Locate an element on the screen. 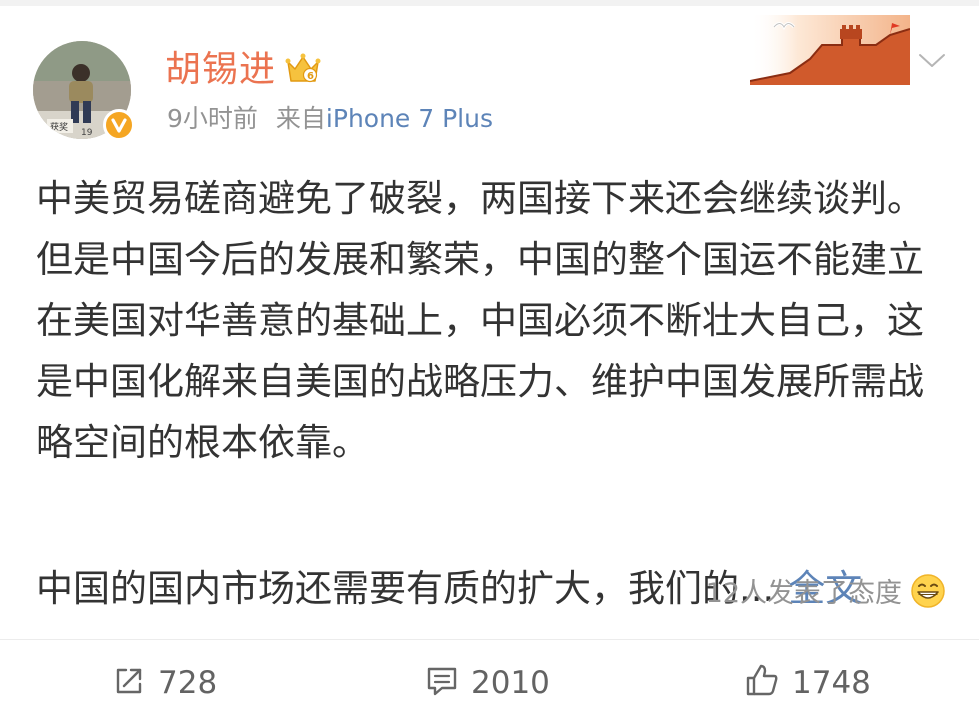 The width and height of the screenshot is (979, 725). repost-button: 728 is located at coordinates (164, 683).